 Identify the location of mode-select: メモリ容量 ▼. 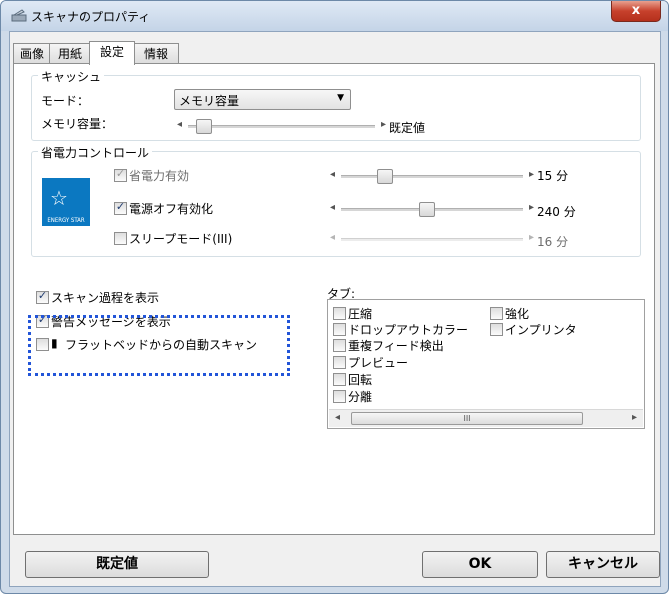
(262, 99).